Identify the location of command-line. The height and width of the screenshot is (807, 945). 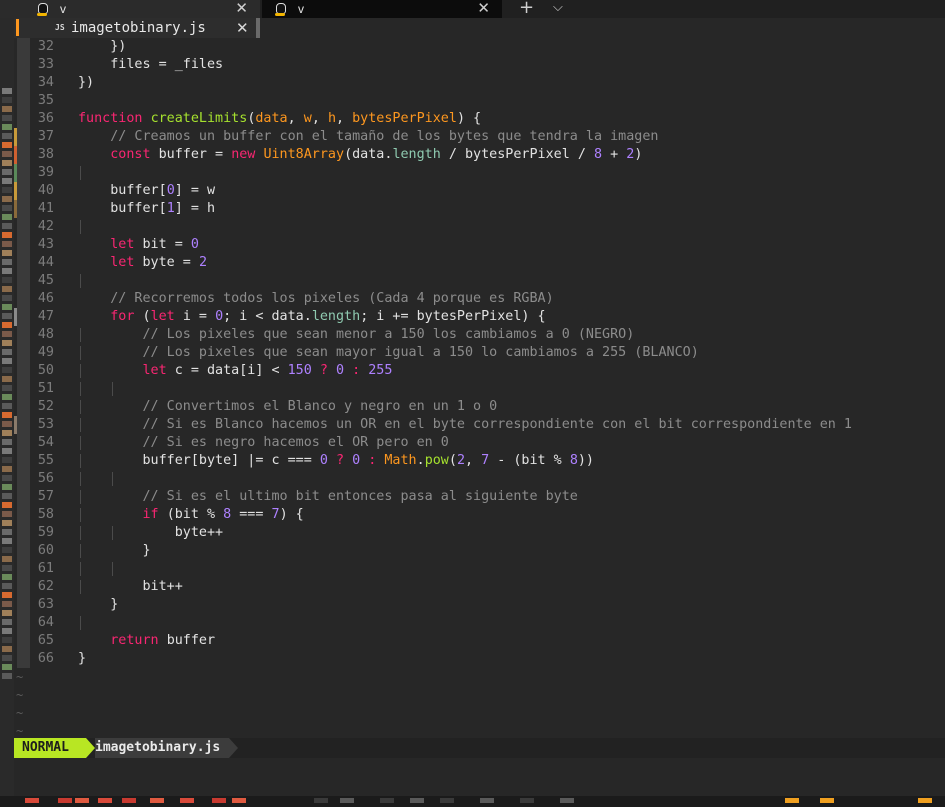
(479, 777).